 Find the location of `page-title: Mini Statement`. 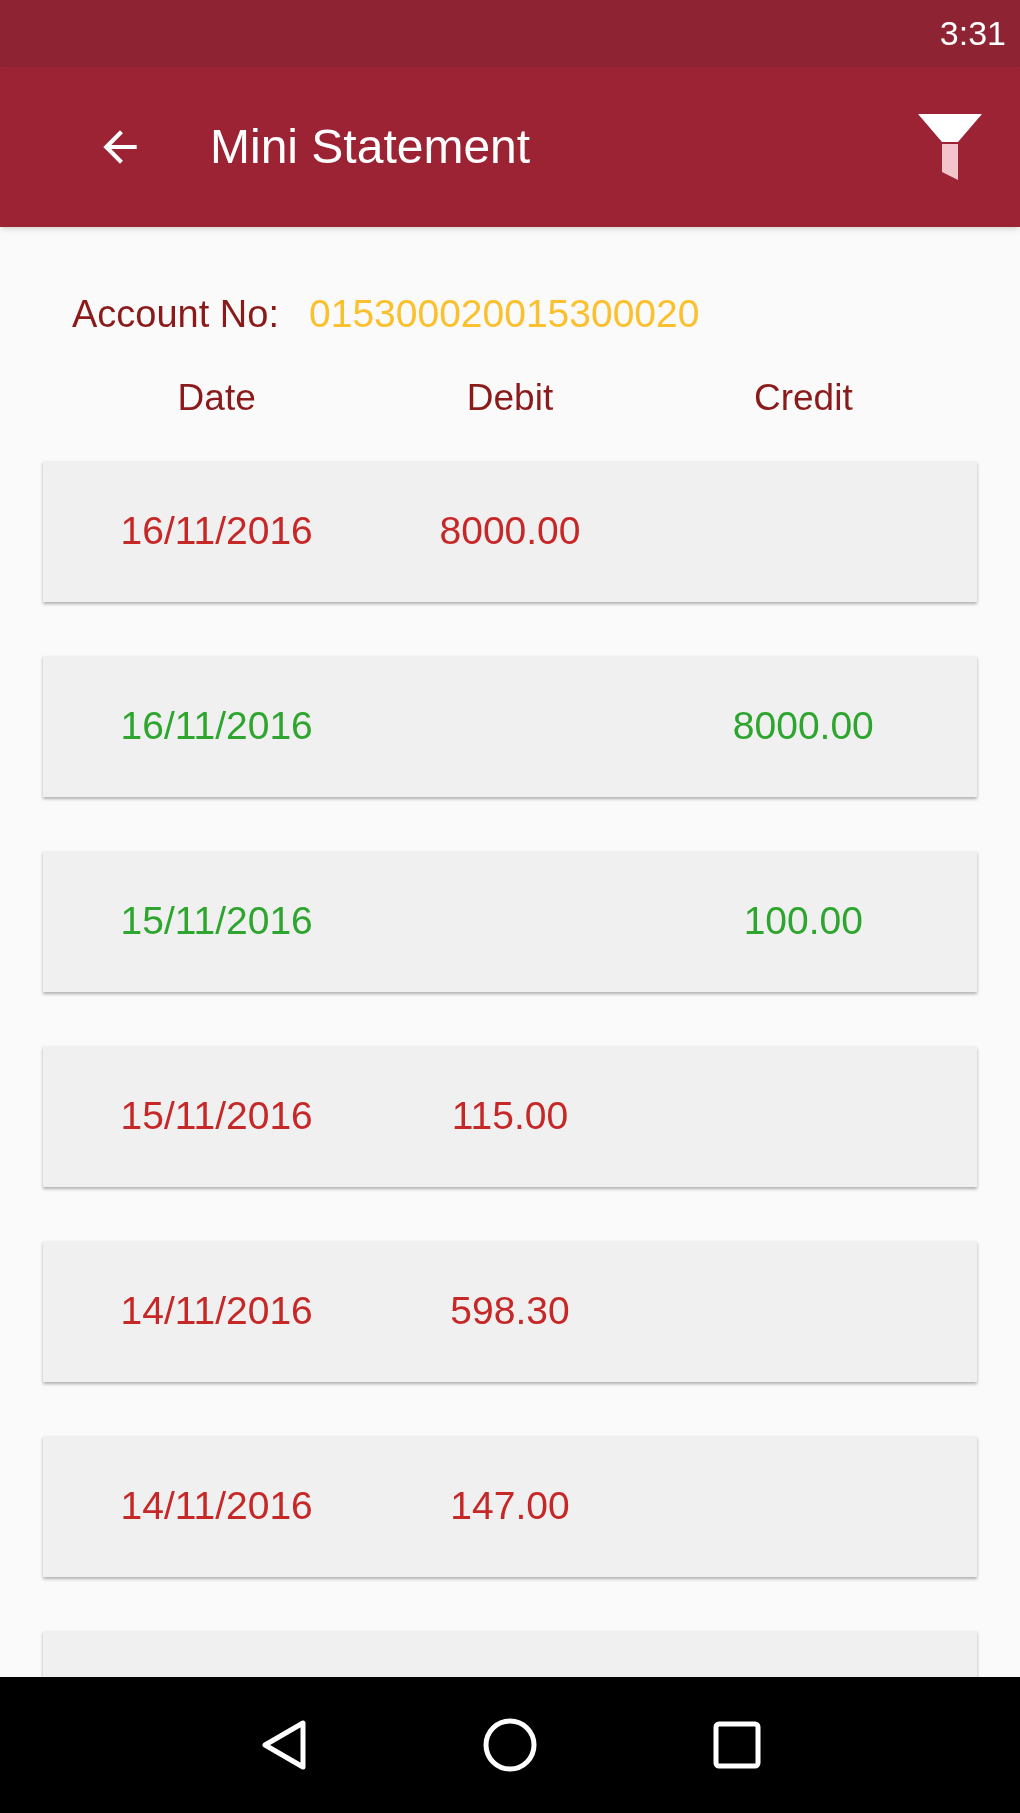

page-title: Mini Statement is located at coordinates (371, 147).